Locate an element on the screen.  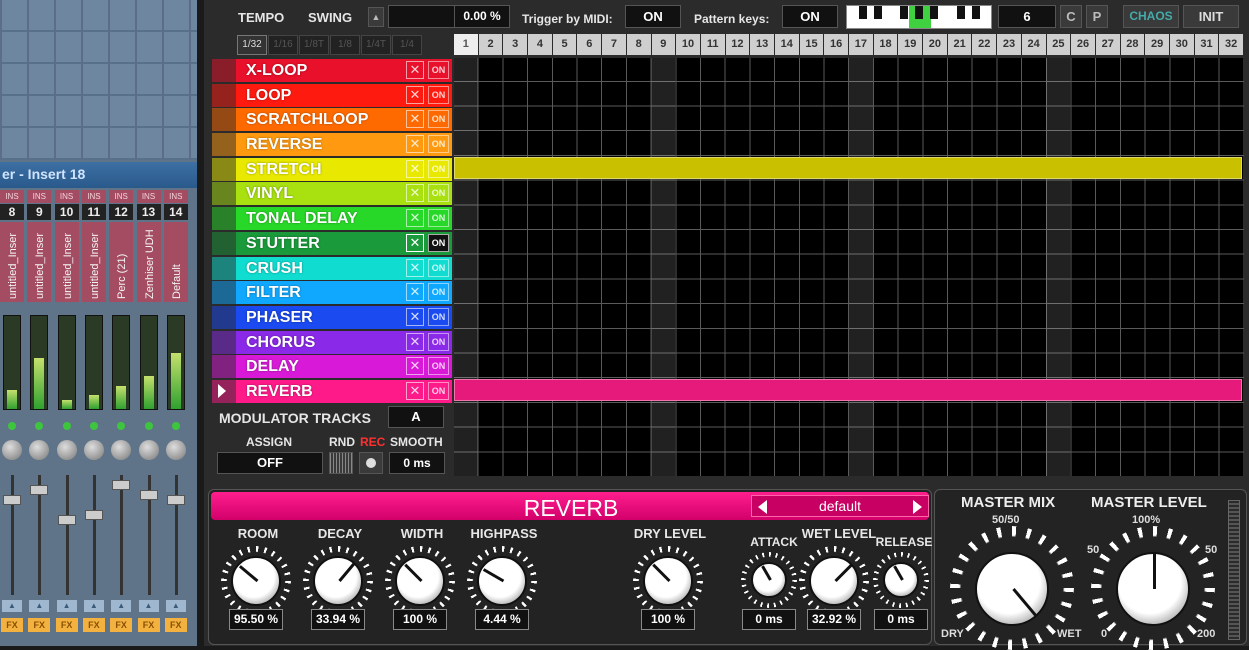
step-number: 15 is located at coordinates (811, 44).